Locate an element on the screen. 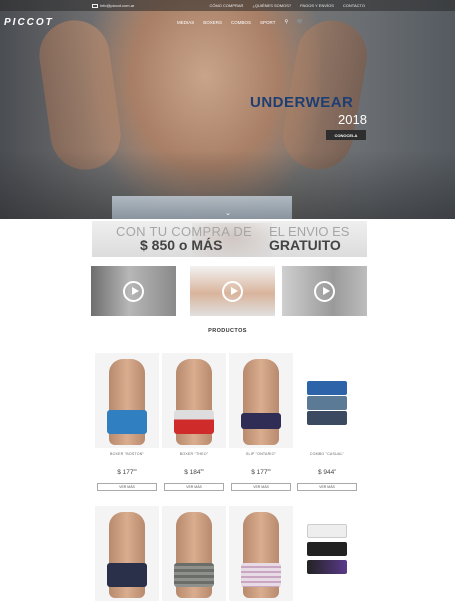  product-price: $ 9440 is located at coordinates (327, 472).